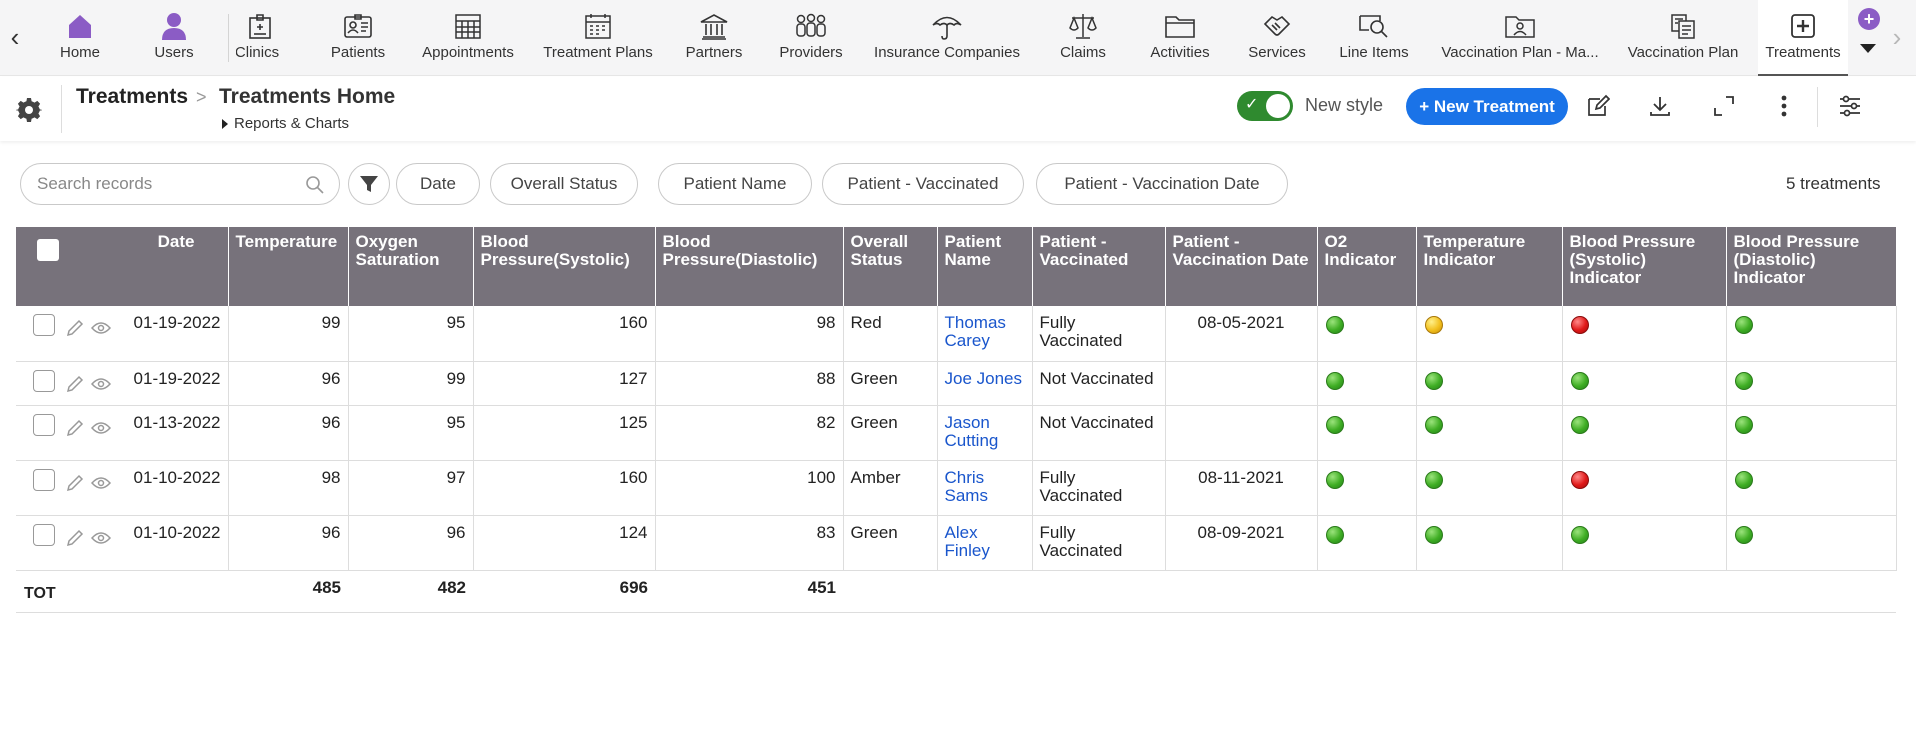  What do you see at coordinates (890, 383) in the screenshot?
I see `status-cell: Green` at bounding box center [890, 383].